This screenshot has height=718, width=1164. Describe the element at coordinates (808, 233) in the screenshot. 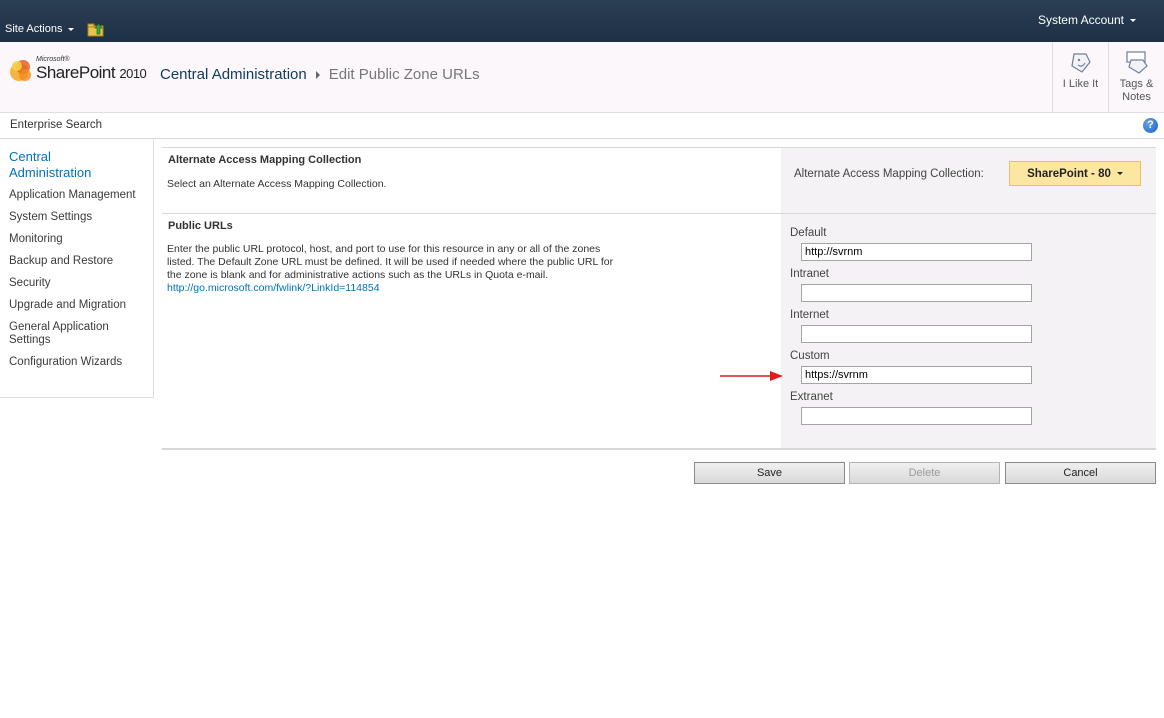

I see `zone-label-default: Default` at that location.